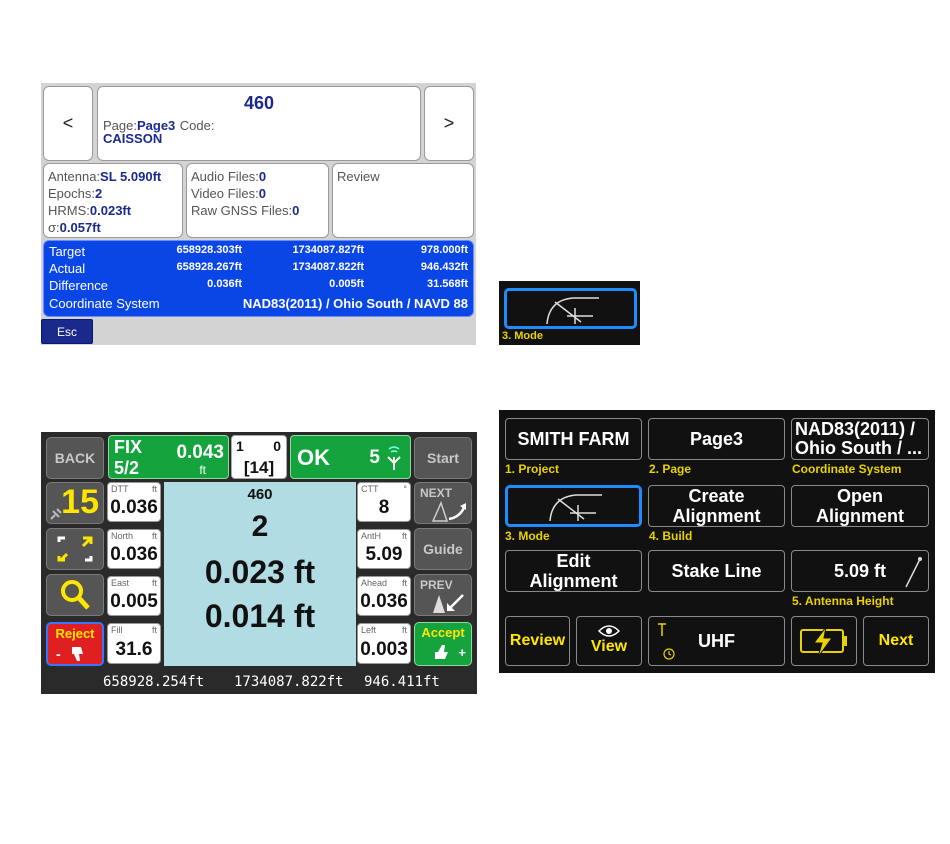 The width and height of the screenshot is (950, 844). What do you see at coordinates (404, 630) in the screenshot?
I see `left-unit: ft` at bounding box center [404, 630].